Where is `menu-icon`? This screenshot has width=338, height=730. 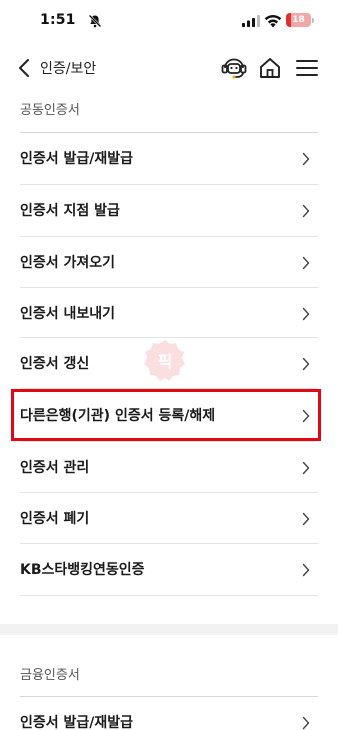 menu-icon is located at coordinates (307, 68).